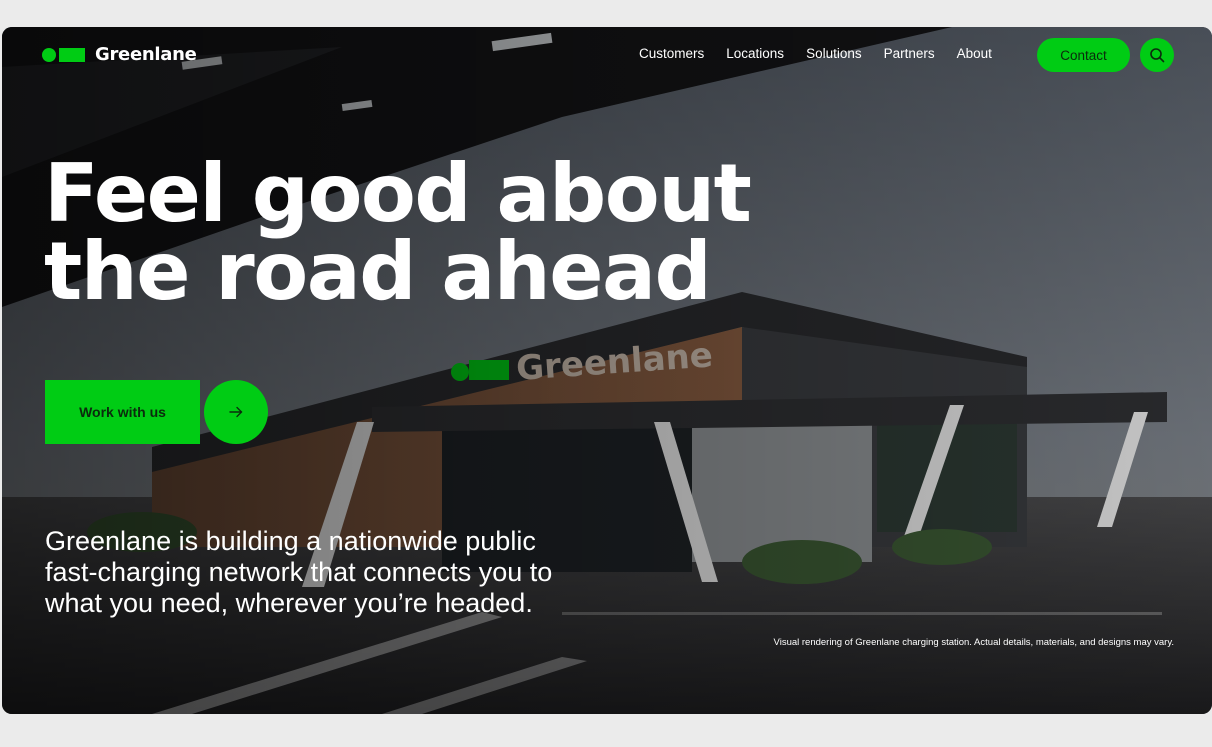 This screenshot has height=747, width=1212. I want to click on nav-item-partners: Partners, so click(909, 53).